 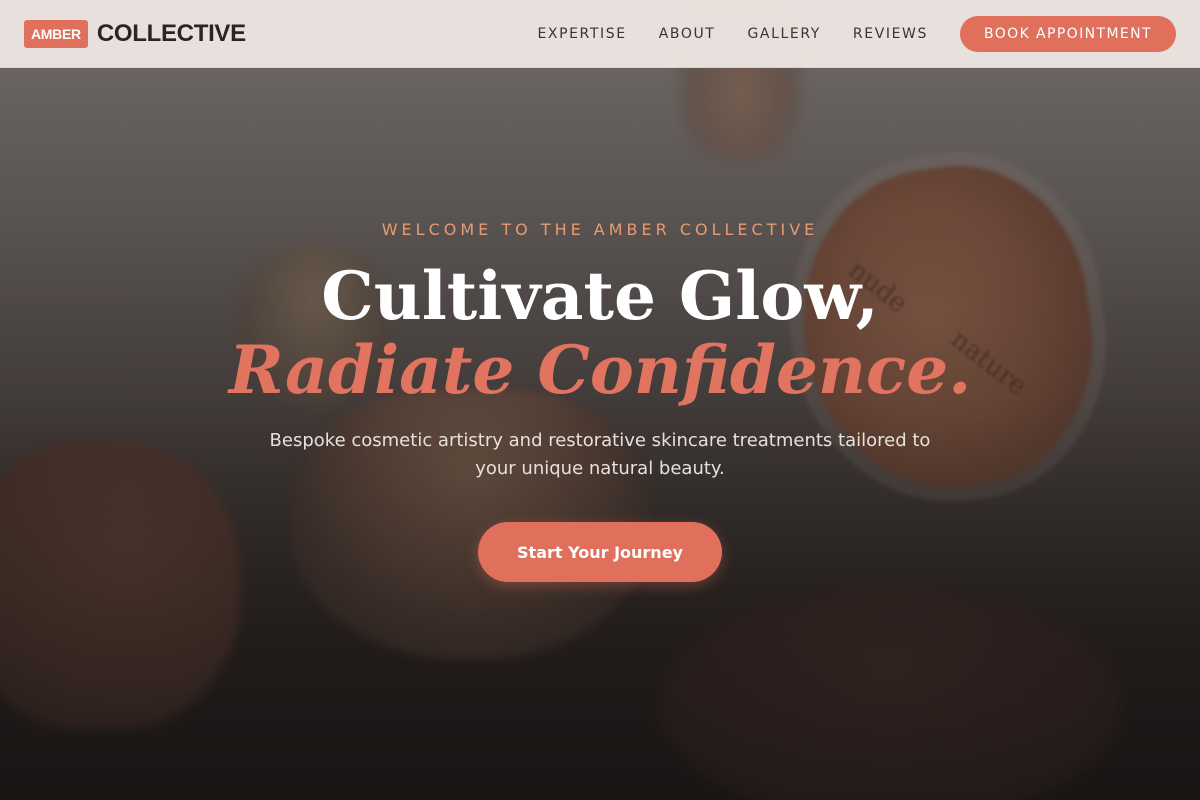 What do you see at coordinates (171, 33) in the screenshot?
I see `logo-wordmark: COLLECTIVE` at bounding box center [171, 33].